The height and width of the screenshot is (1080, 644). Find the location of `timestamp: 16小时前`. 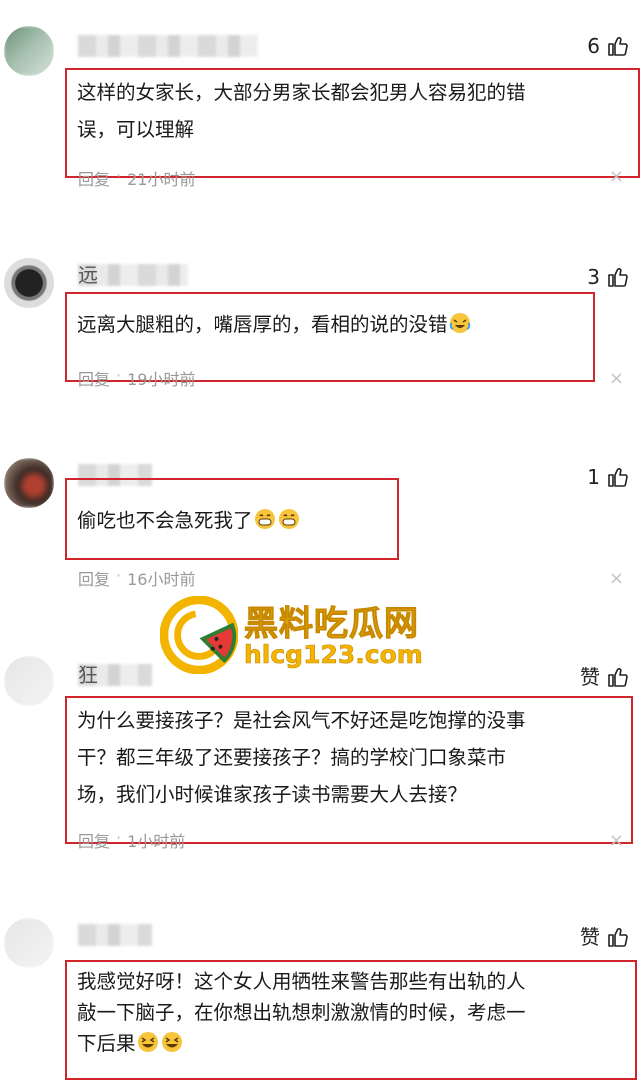

timestamp: 16小时前 is located at coordinates (161, 579).